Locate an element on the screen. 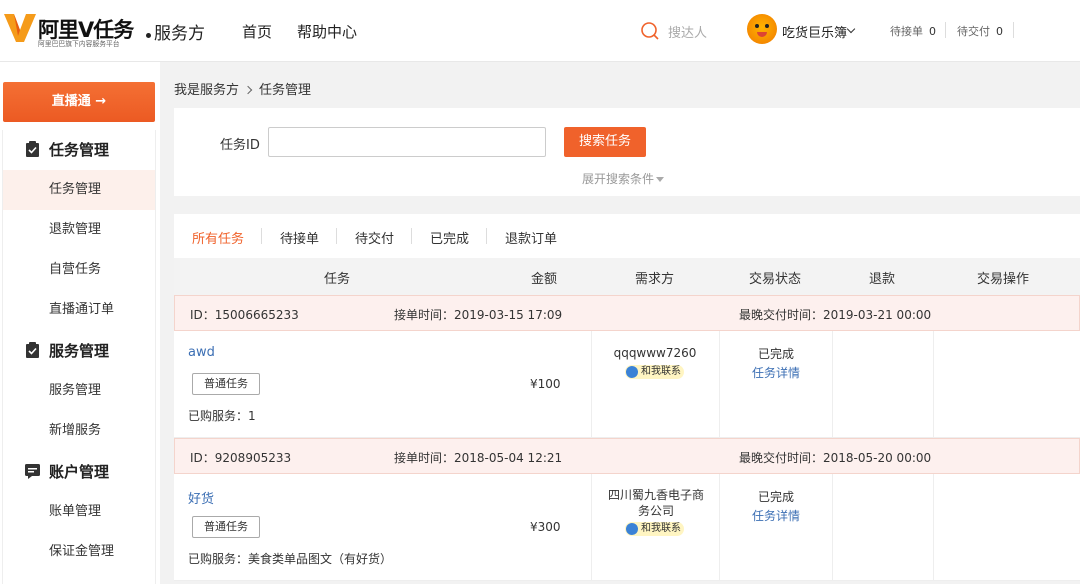  nav-home: 首页 is located at coordinates (257, 31).